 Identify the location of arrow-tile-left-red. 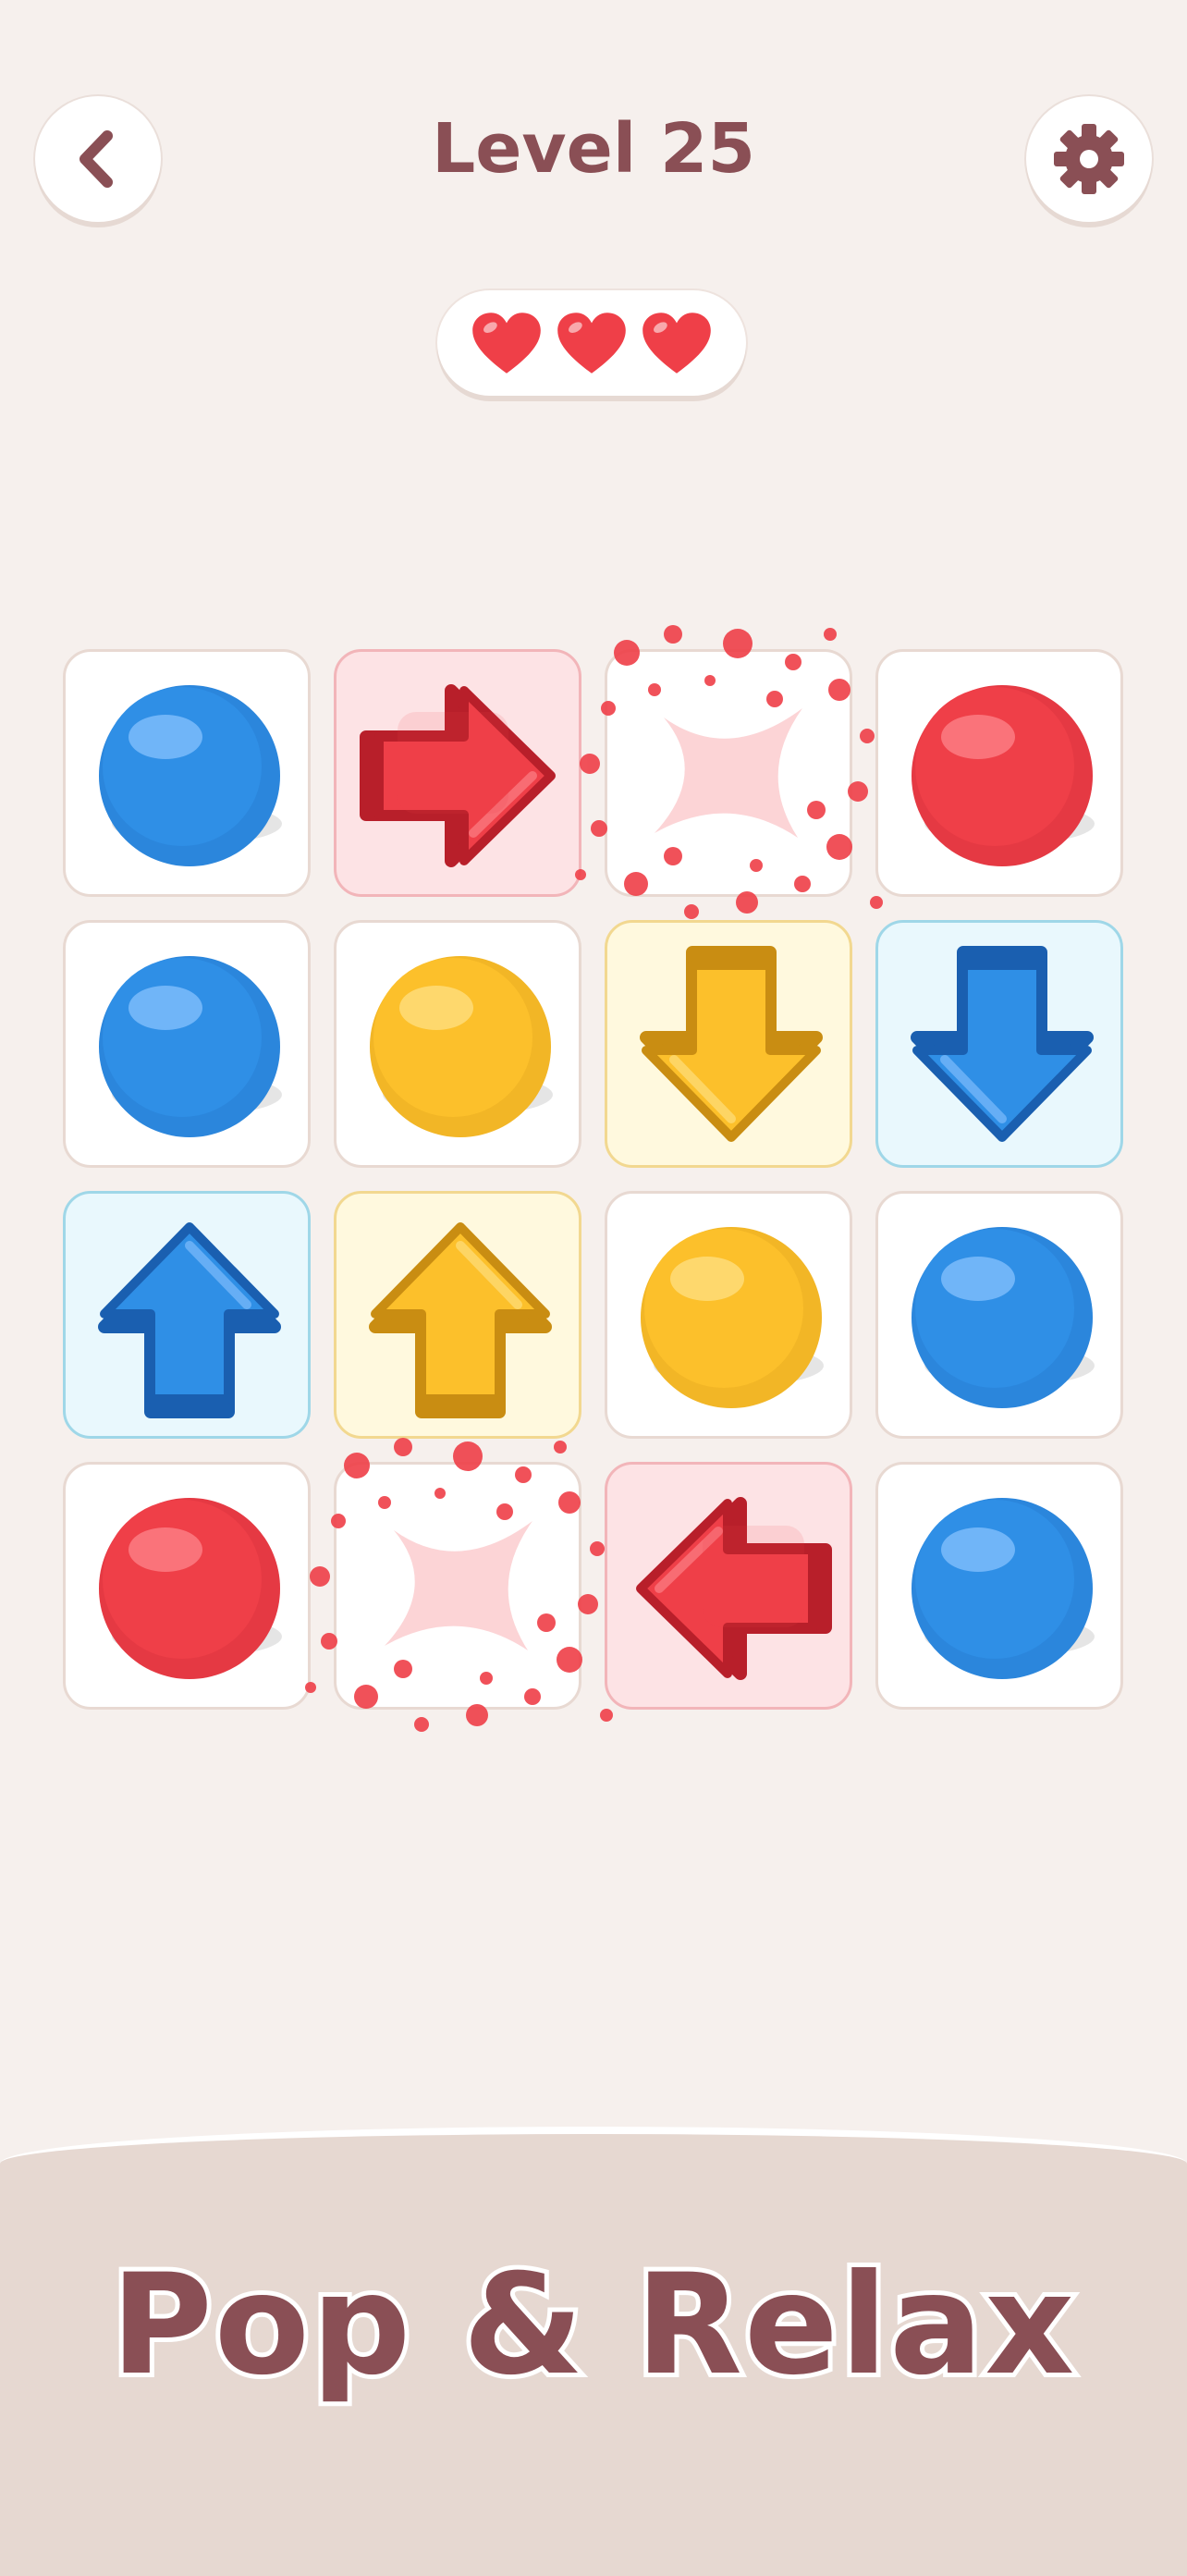
(728, 1586).